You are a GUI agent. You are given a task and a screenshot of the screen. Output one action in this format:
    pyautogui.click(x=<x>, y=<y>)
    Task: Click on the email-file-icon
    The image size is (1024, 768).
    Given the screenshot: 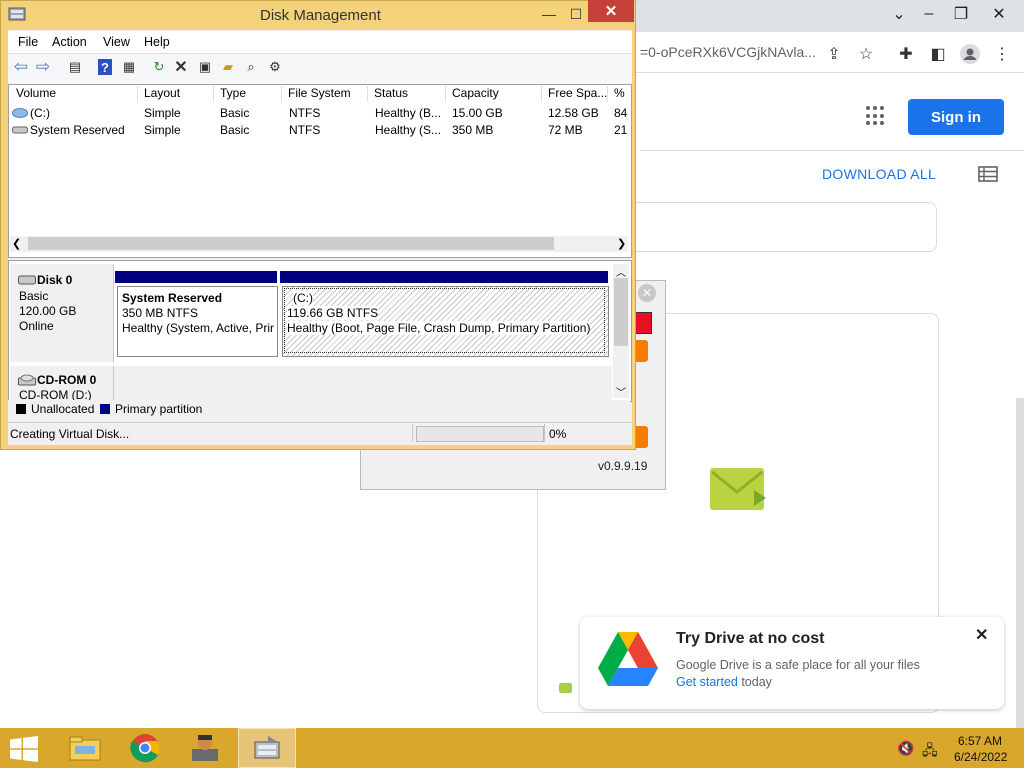 What is the action you would take?
    pyautogui.click(x=738, y=489)
    